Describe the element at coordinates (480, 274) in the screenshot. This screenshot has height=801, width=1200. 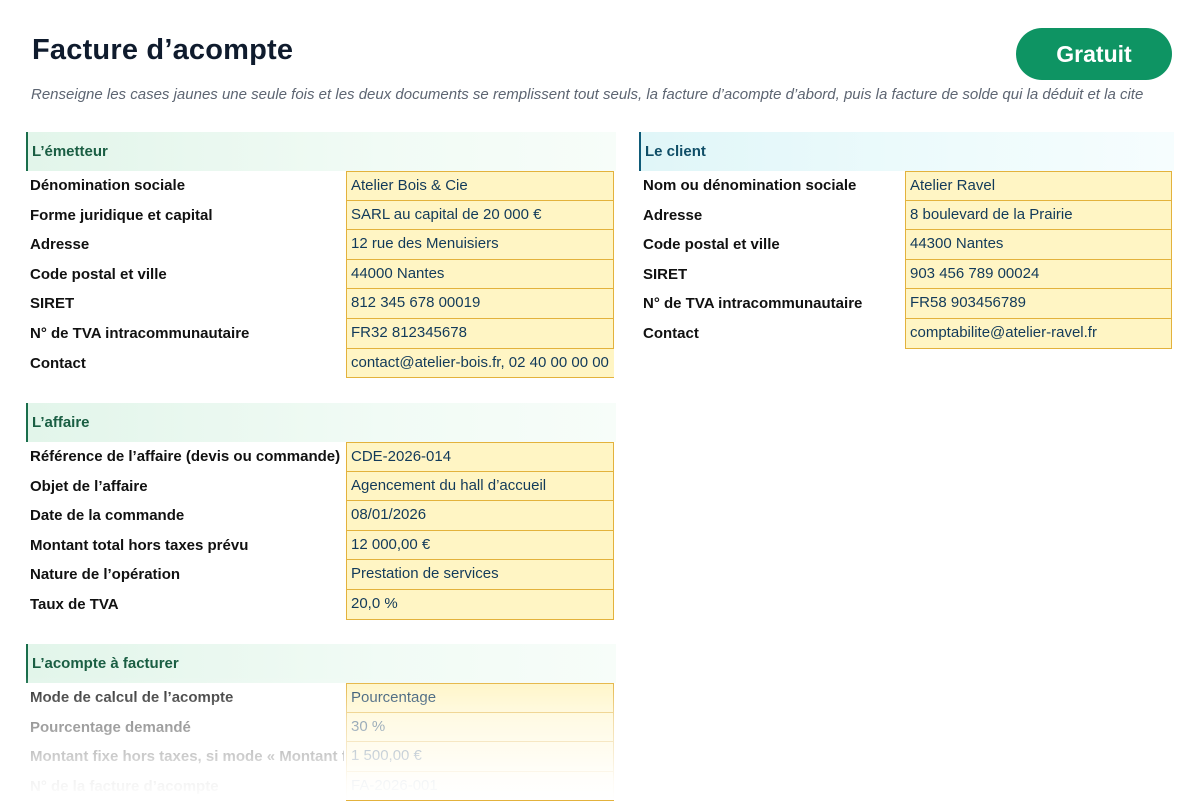
I see `emetteur-code-postal-input: 44000 Nantes` at that location.